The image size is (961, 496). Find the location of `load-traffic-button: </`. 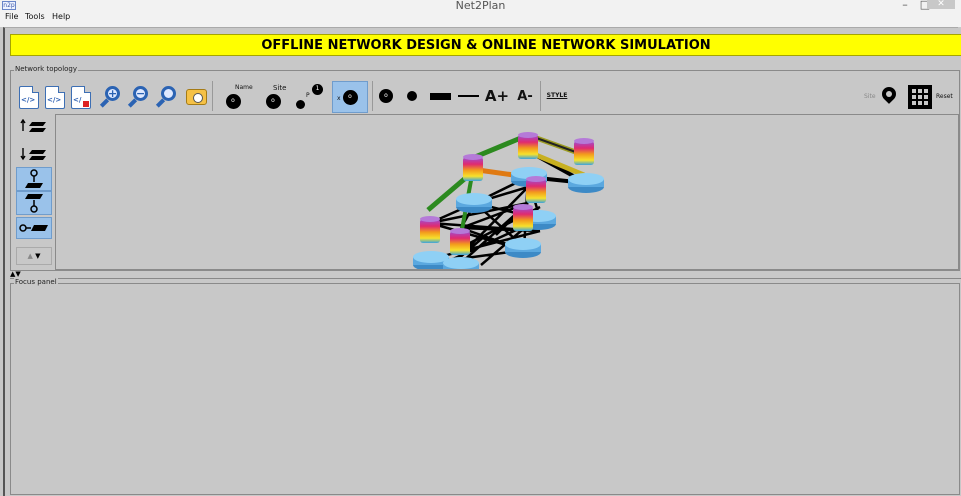

load-traffic-button: </ is located at coordinates (81, 97).